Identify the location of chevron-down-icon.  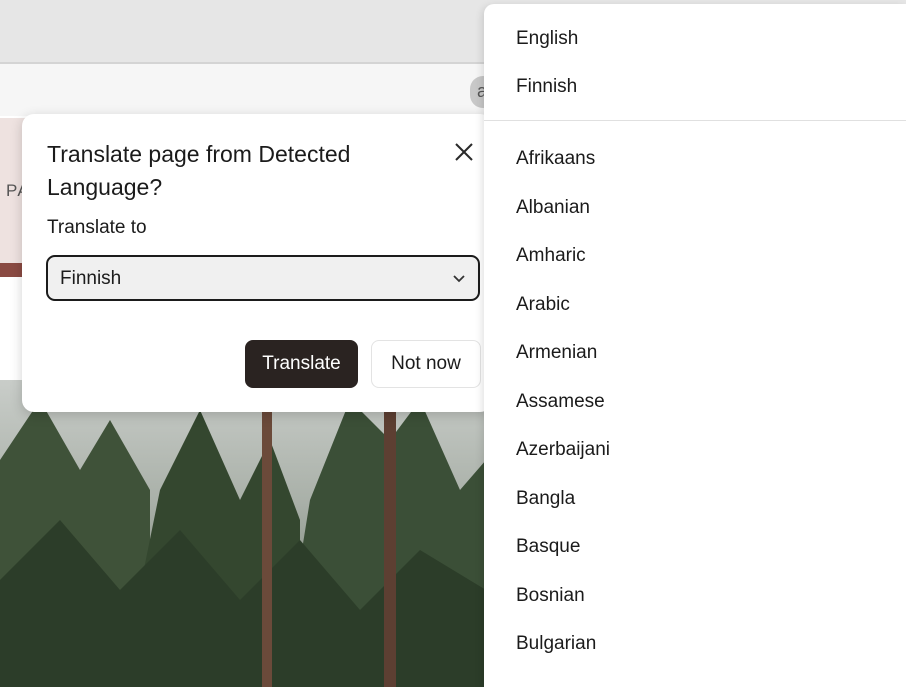
(459, 279).